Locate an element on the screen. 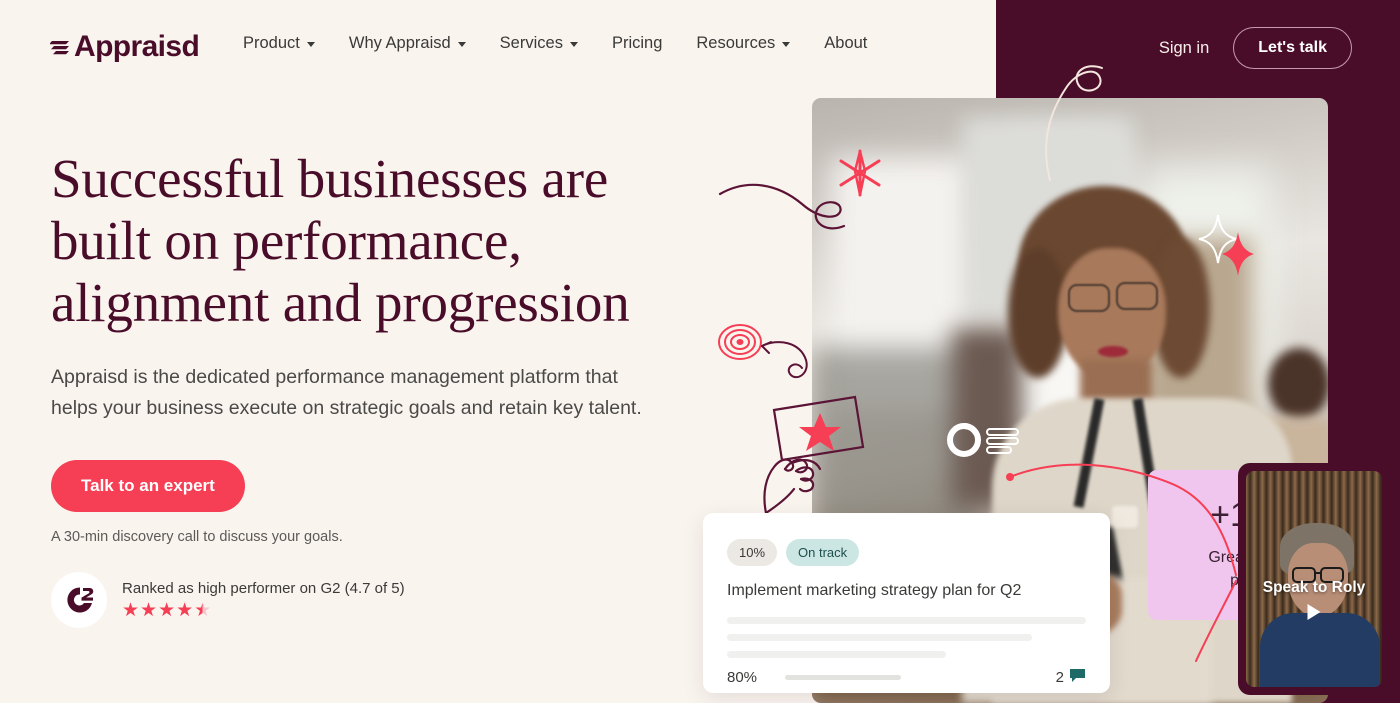  nav-item-resources: Resources is located at coordinates (751, 43).